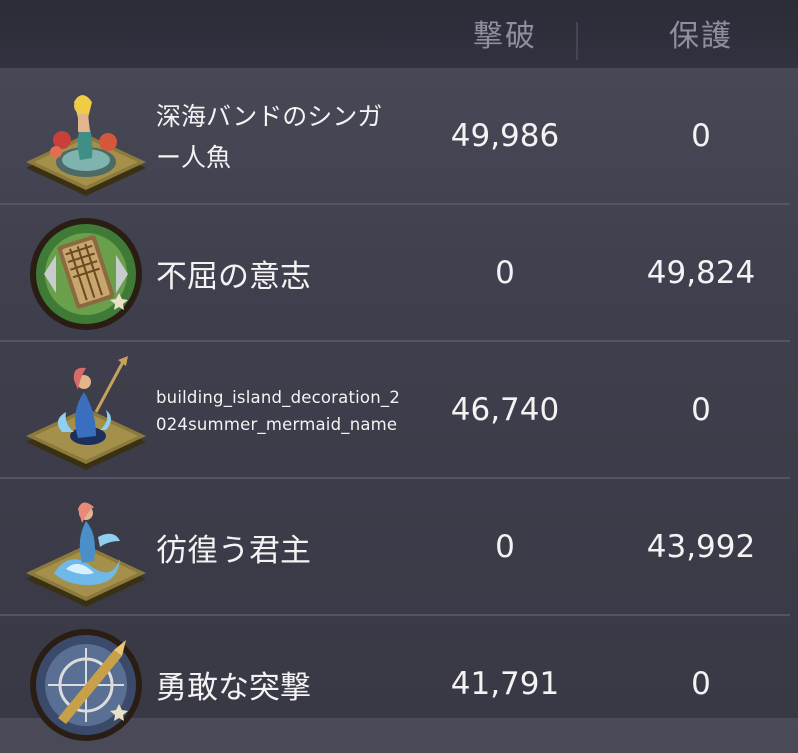 The width and height of the screenshot is (798, 753). I want to click on crosshair-bullet-emblem-icon, so click(86, 685).